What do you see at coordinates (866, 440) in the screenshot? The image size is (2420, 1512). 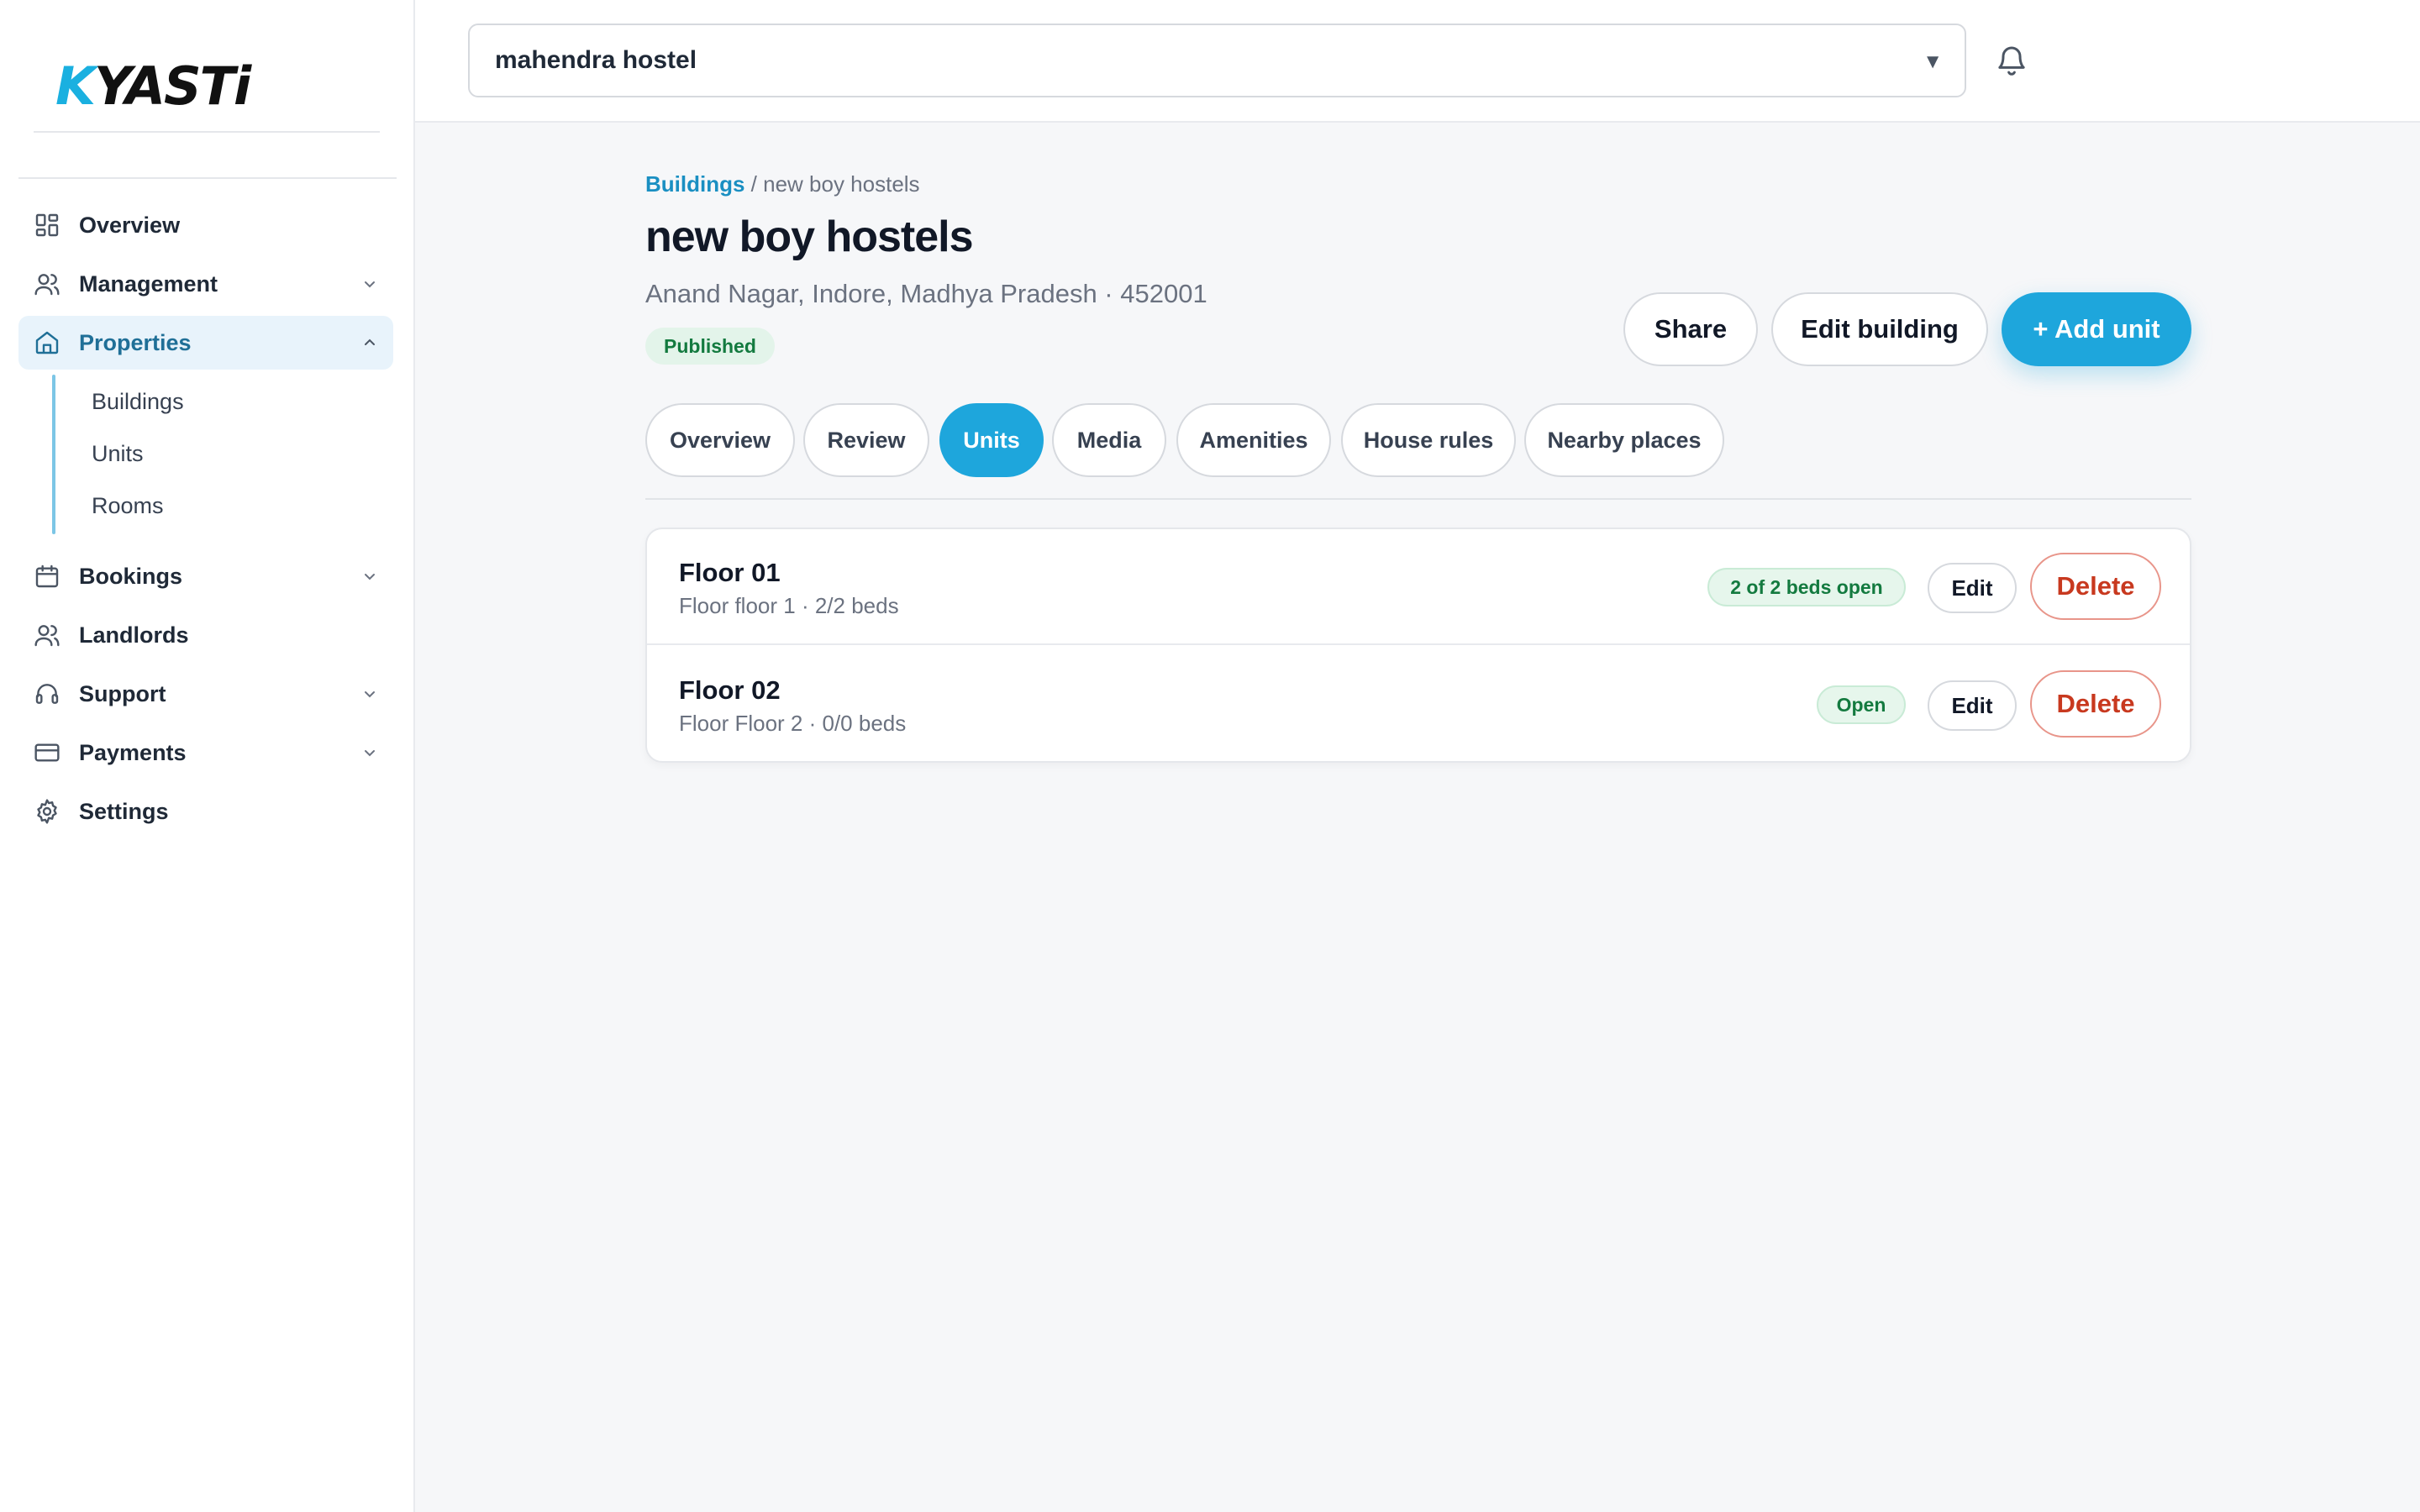 I see `tab-review: Review` at bounding box center [866, 440].